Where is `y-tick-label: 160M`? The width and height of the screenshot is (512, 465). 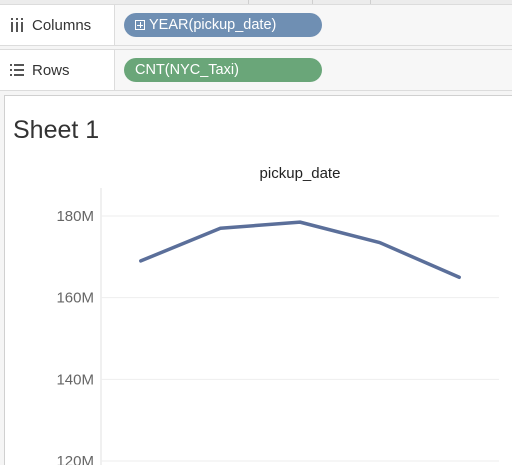 y-tick-label: 160M is located at coordinates (75, 298).